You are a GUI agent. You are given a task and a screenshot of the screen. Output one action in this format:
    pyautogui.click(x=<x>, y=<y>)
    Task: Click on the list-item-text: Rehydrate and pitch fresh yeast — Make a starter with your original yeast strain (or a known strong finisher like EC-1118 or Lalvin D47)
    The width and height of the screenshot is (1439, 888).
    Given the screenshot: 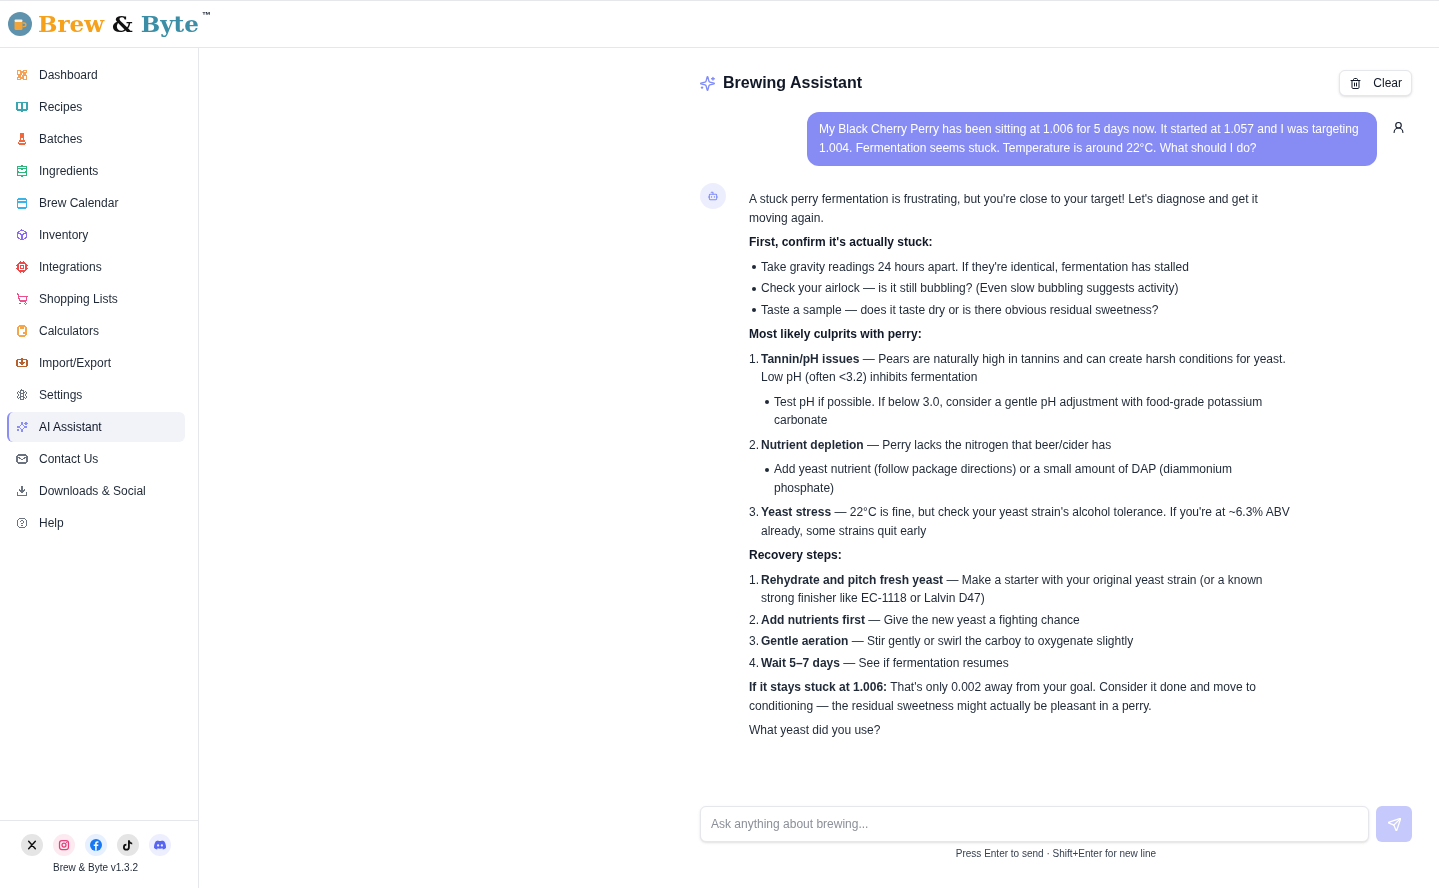 What is the action you would take?
    pyautogui.click(x=1012, y=589)
    